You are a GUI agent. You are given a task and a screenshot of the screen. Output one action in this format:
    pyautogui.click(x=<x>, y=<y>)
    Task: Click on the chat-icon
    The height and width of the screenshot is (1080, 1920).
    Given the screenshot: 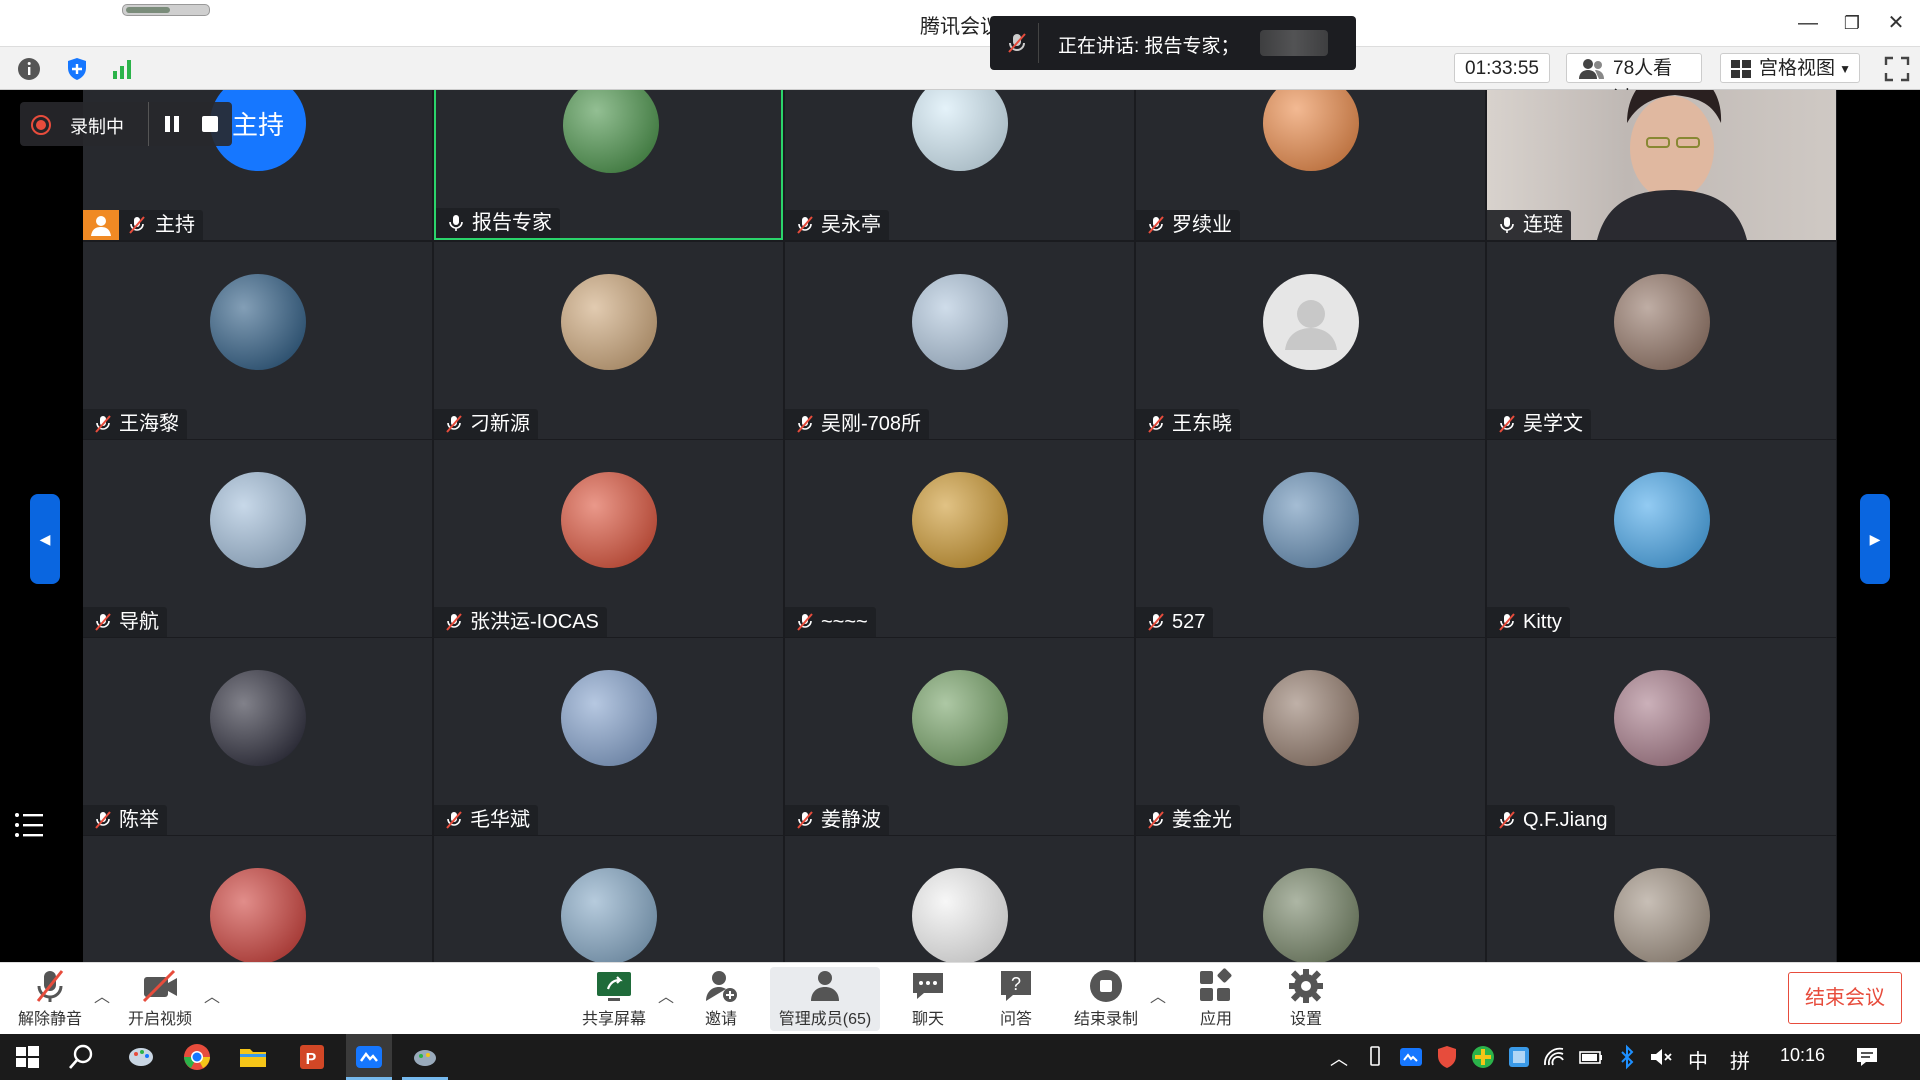 What is the action you would take?
    pyautogui.click(x=928, y=986)
    